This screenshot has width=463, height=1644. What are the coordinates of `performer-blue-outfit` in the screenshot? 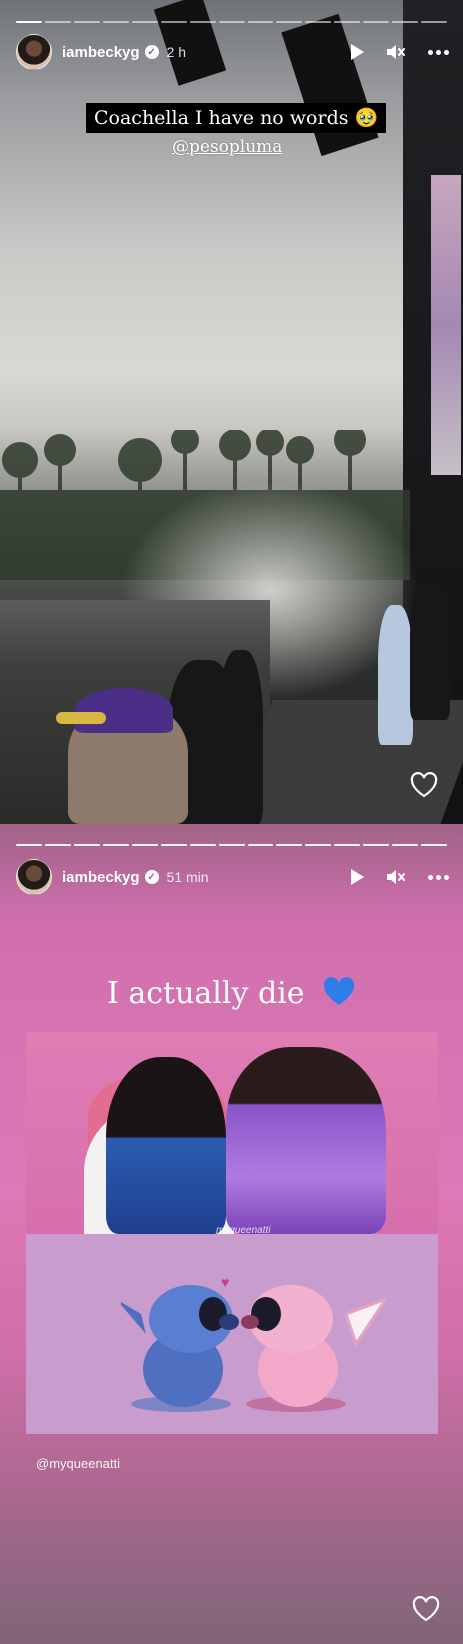 It's located at (166, 1145).